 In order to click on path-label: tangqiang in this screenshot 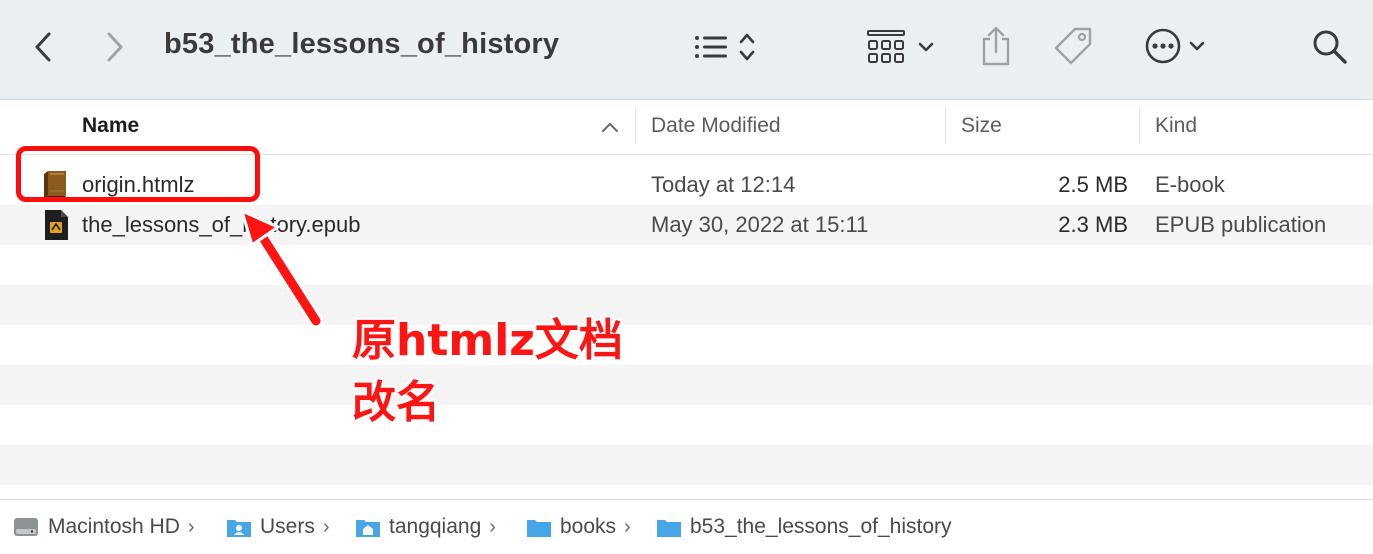, I will do `click(435, 526)`.